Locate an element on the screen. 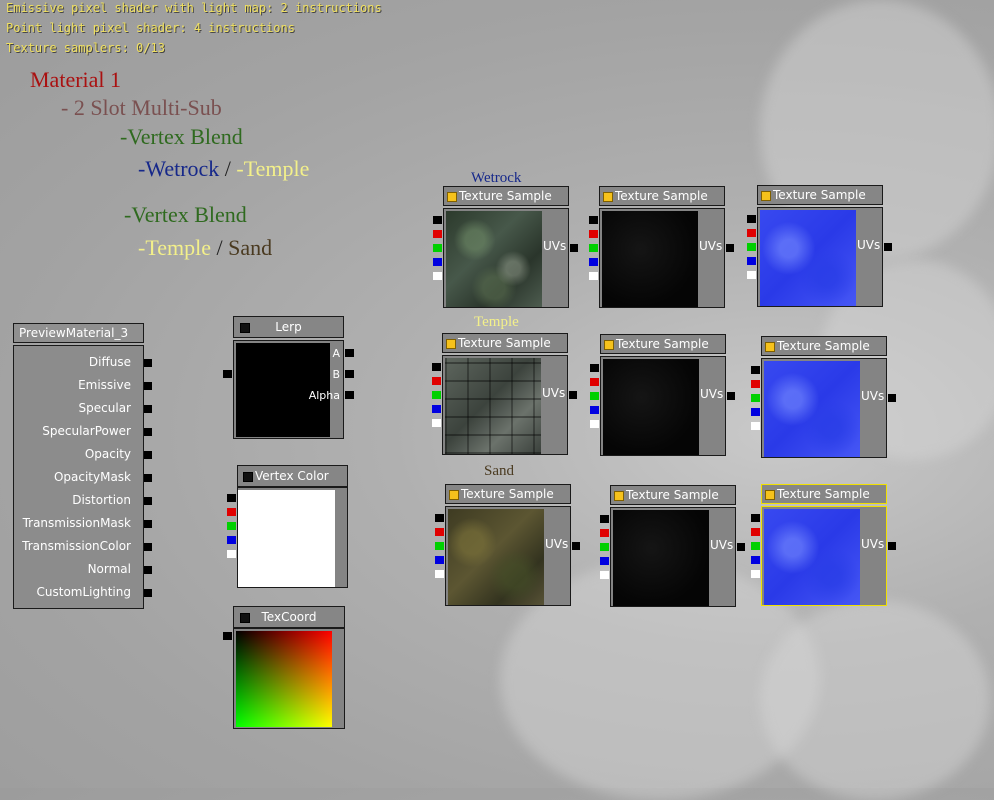 The image size is (994, 800). texture-sample-sand-normal-selected: Texture Sample UVs is located at coordinates (823, 545).